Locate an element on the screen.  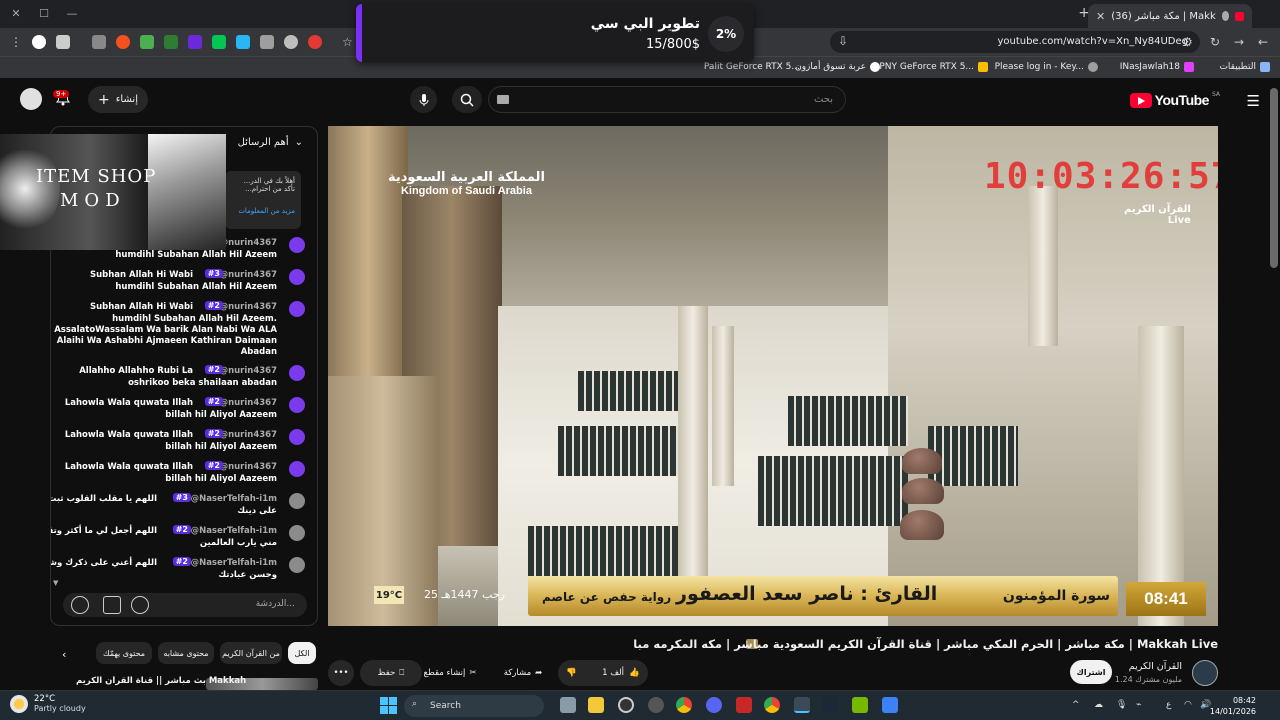
menu-dots-icon: ⋮ is located at coordinates (16, 42).